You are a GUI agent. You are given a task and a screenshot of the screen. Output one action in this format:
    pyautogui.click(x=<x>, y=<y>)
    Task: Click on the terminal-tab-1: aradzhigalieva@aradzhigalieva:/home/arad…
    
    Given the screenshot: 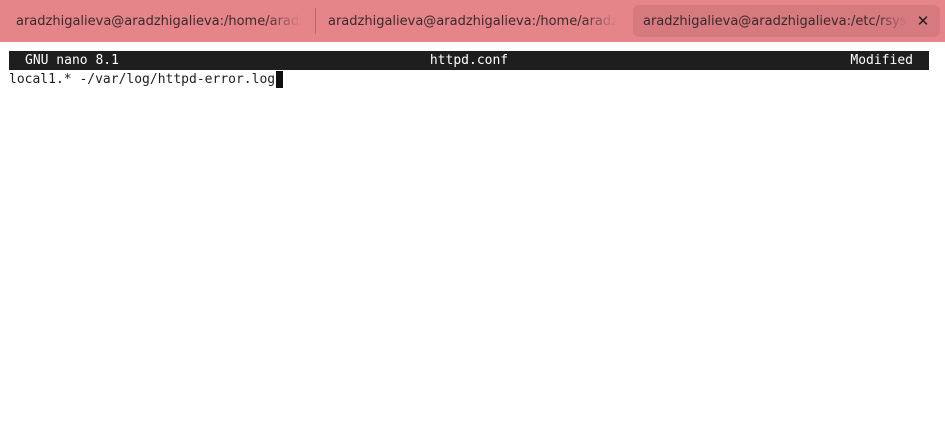 What is the action you would take?
    pyautogui.click(x=157, y=21)
    